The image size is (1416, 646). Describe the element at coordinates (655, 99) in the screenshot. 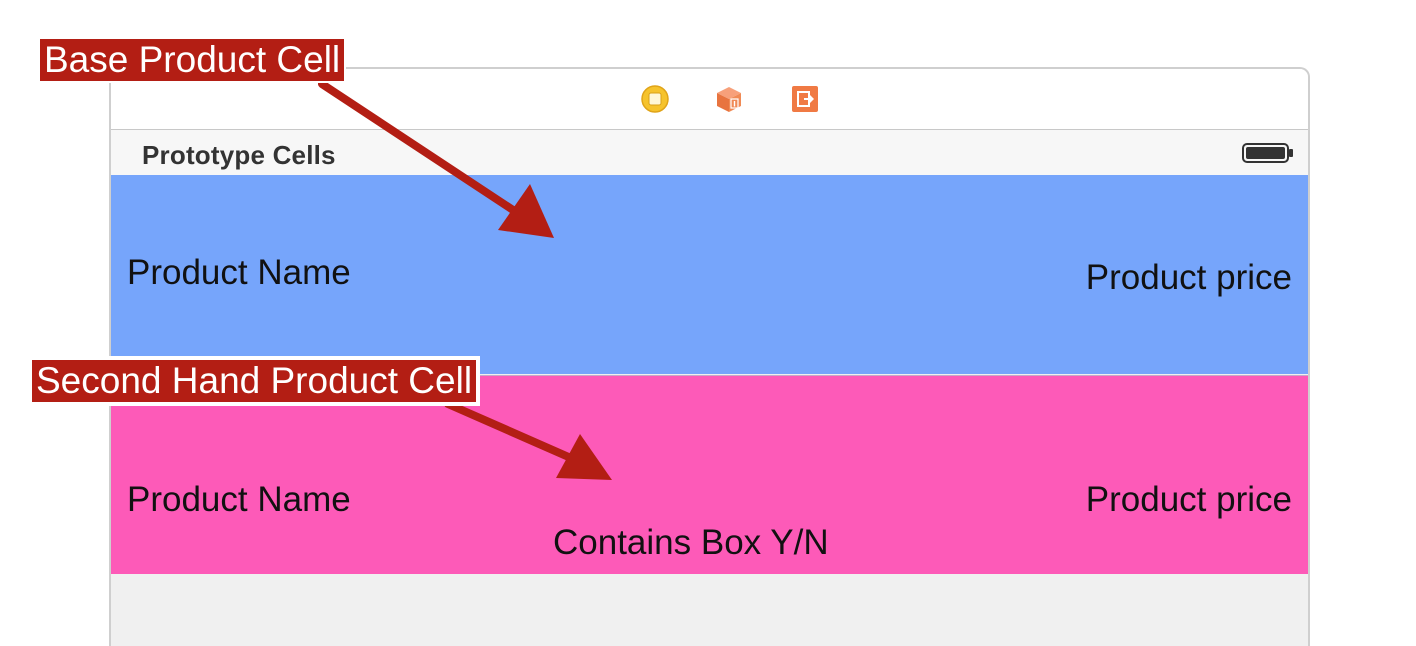

I see `view-controller-icon` at that location.